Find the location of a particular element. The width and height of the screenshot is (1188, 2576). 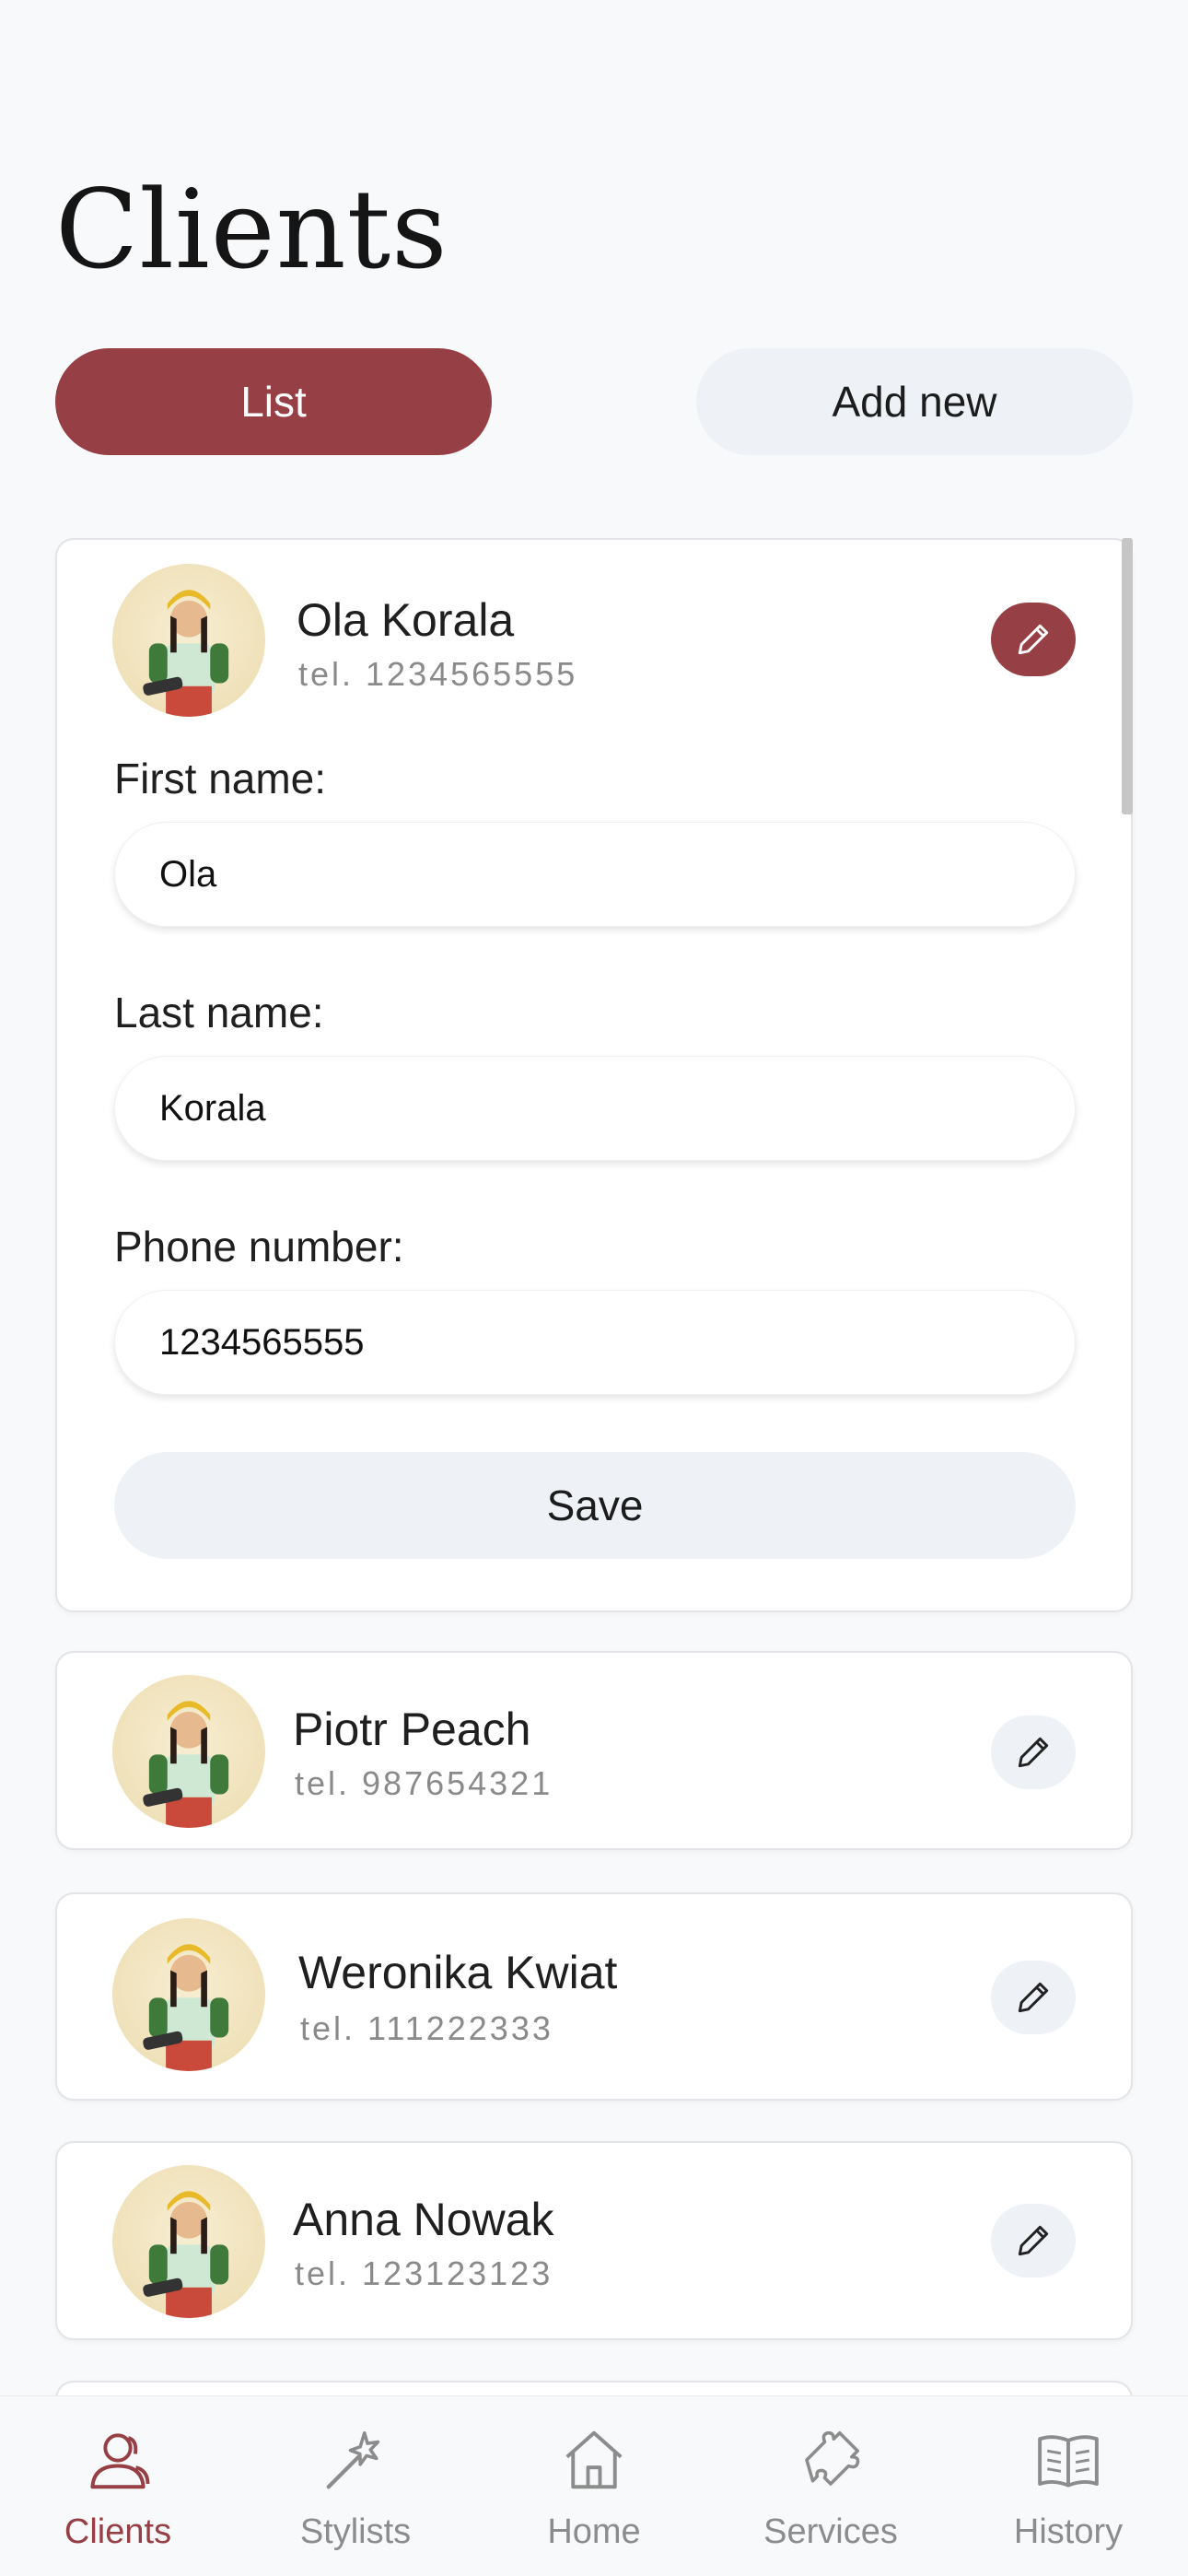

phone-number-input is located at coordinates (595, 1342).